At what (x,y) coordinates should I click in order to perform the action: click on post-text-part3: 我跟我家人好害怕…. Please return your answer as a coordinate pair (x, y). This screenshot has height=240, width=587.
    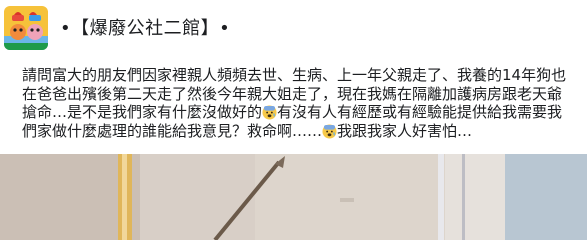
    Looking at the image, I should click on (405, 130).